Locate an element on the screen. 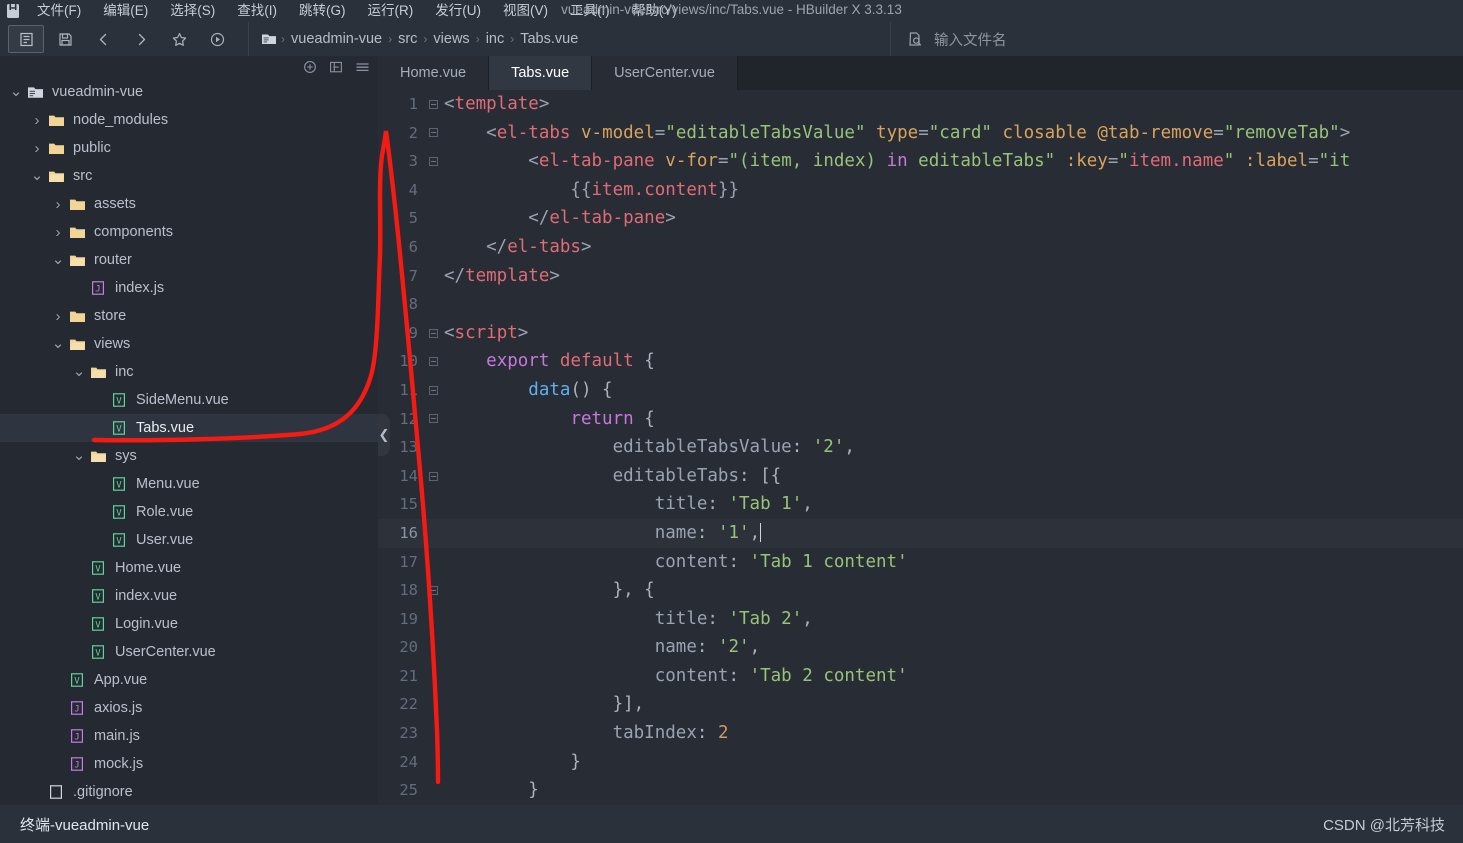  breadcrumb-item-file: Tabs.vue is located at coordinates (549, 39).